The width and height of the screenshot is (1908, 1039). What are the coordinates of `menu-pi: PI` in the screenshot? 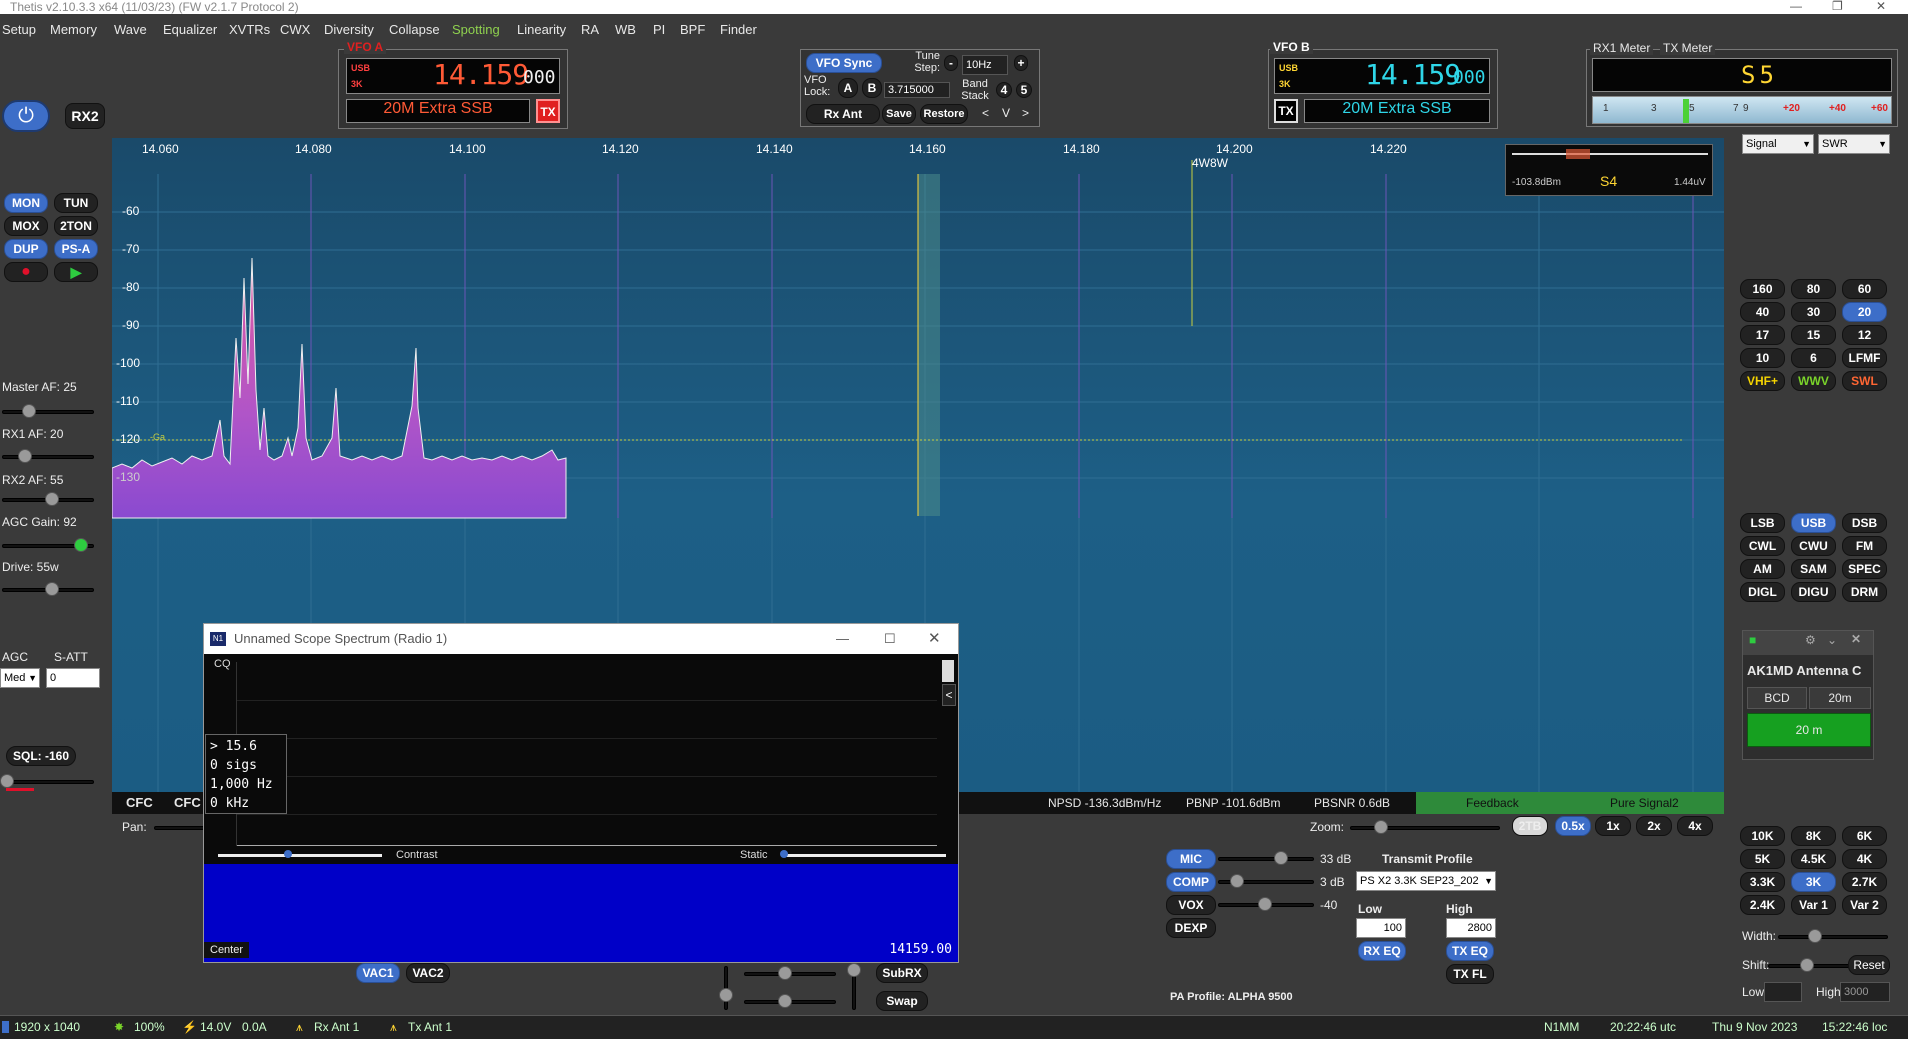 It's located at (659, 29).